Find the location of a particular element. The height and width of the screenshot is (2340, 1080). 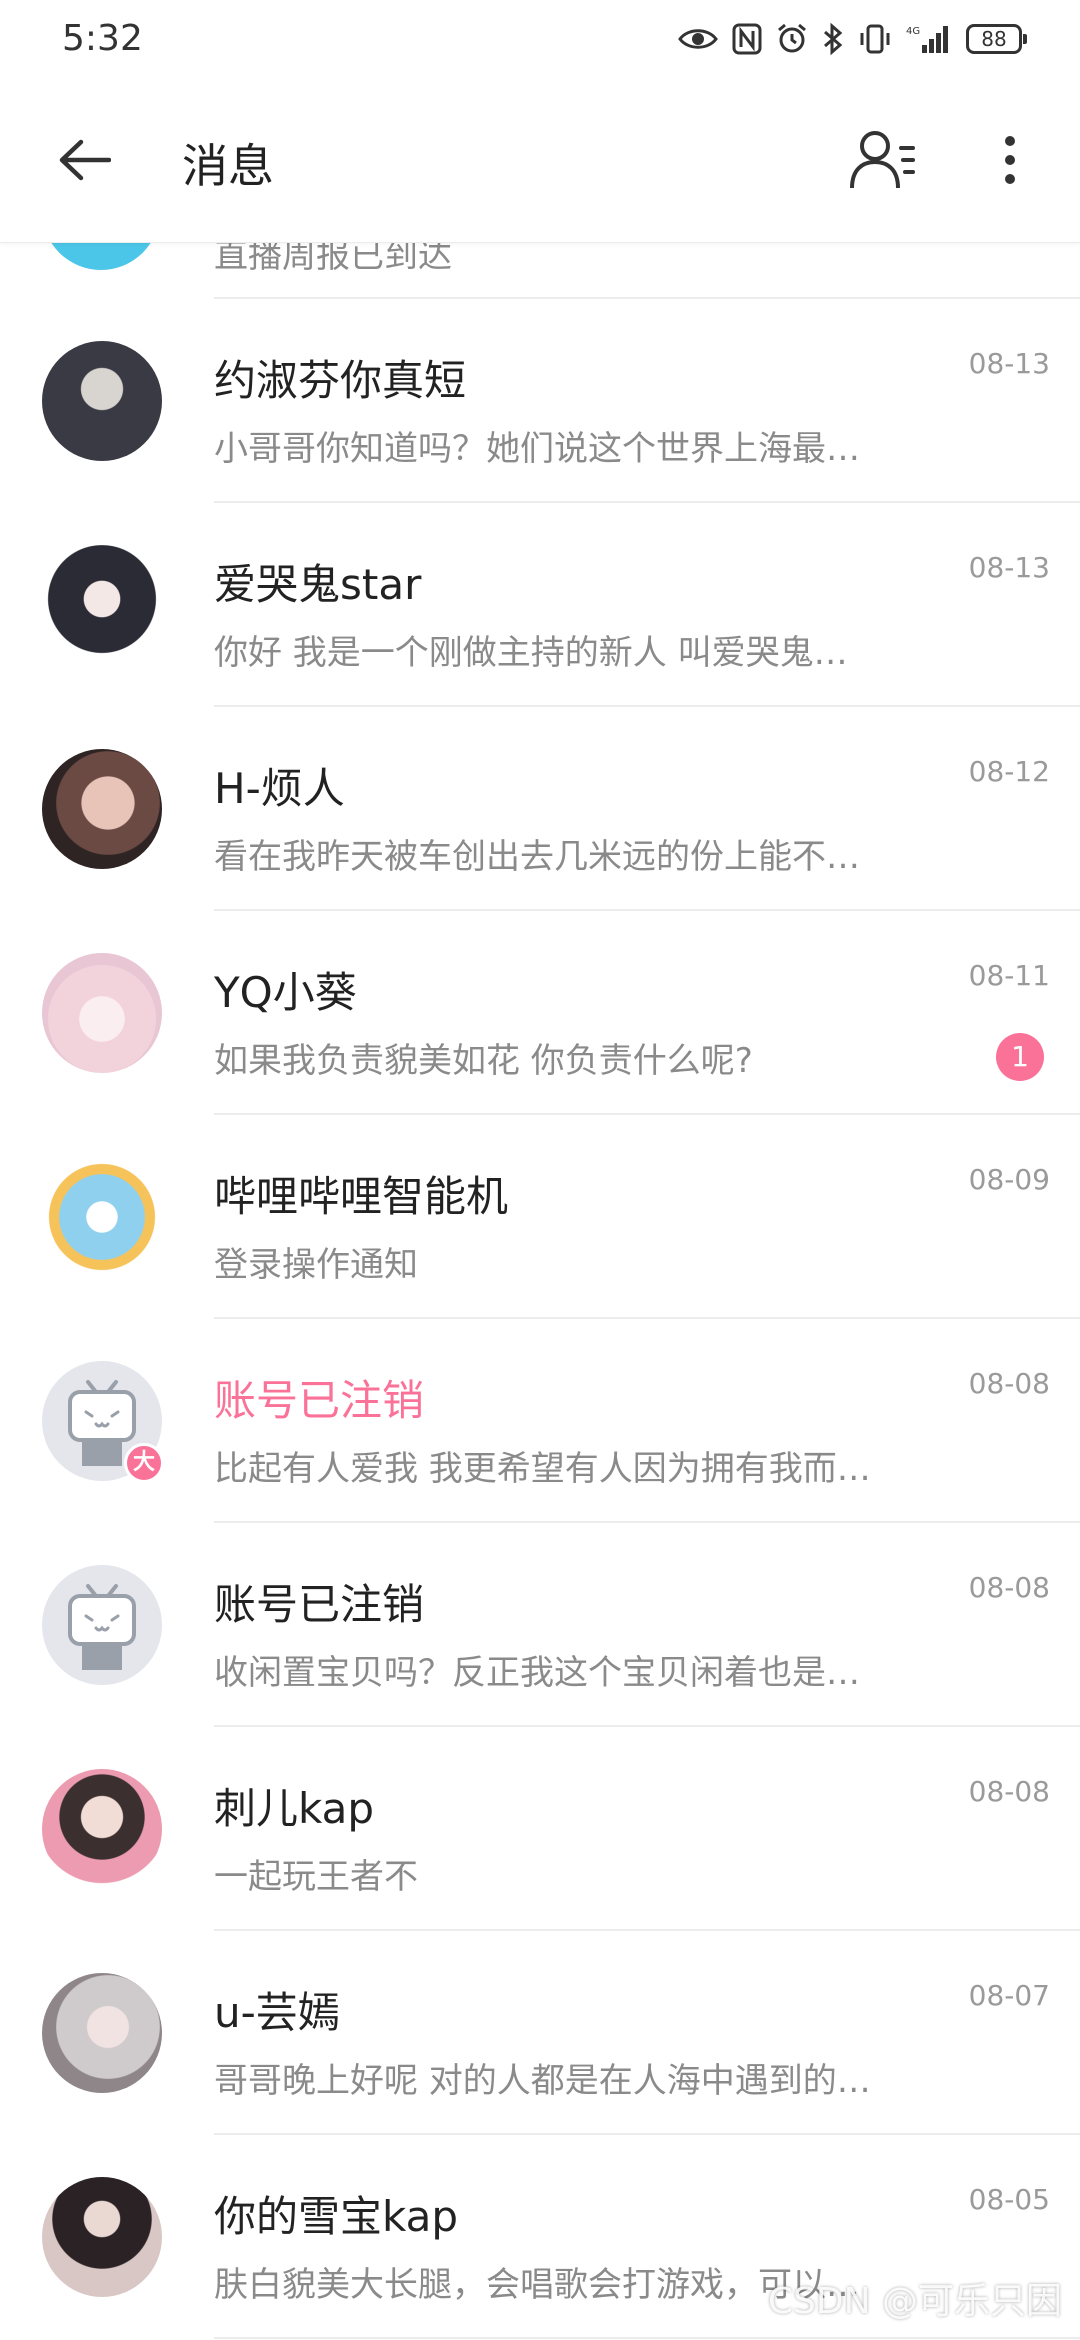

contact-name: 爱哭鬼star is located at coordinates (318, 584).